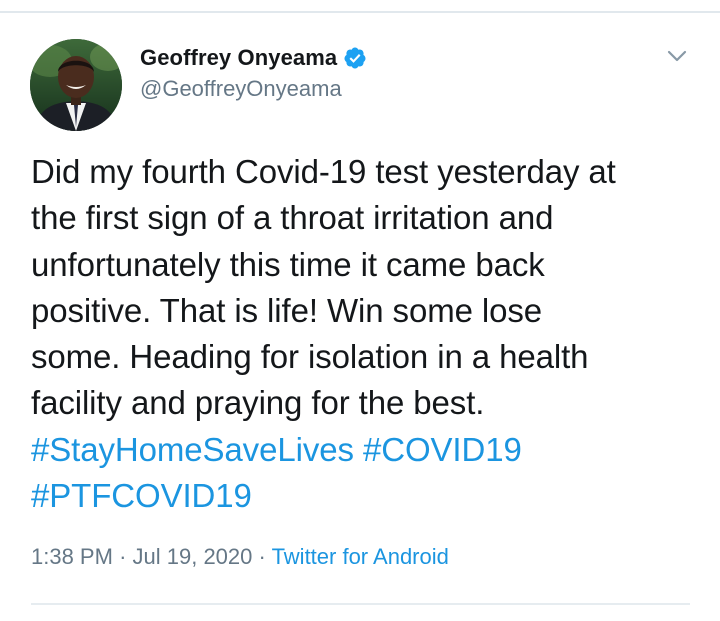 The height and width of the screenshot is (621, 720). I want to click on avatar, so click(76, 85).